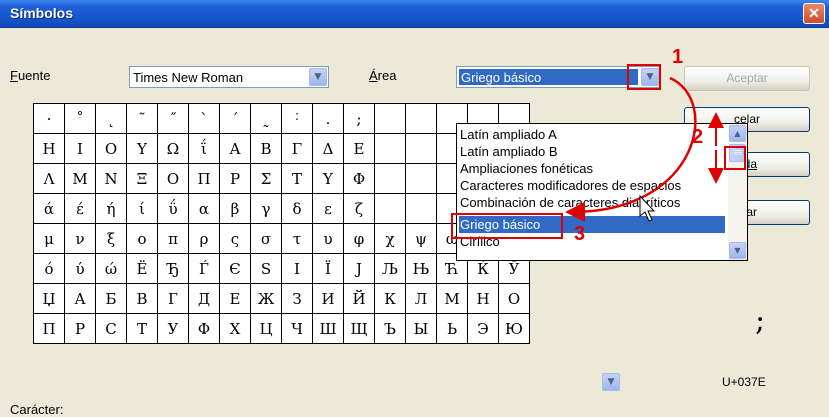 The image size is (829, 417). I want to click on symbol-cell: Ђ, so click(173, 269).